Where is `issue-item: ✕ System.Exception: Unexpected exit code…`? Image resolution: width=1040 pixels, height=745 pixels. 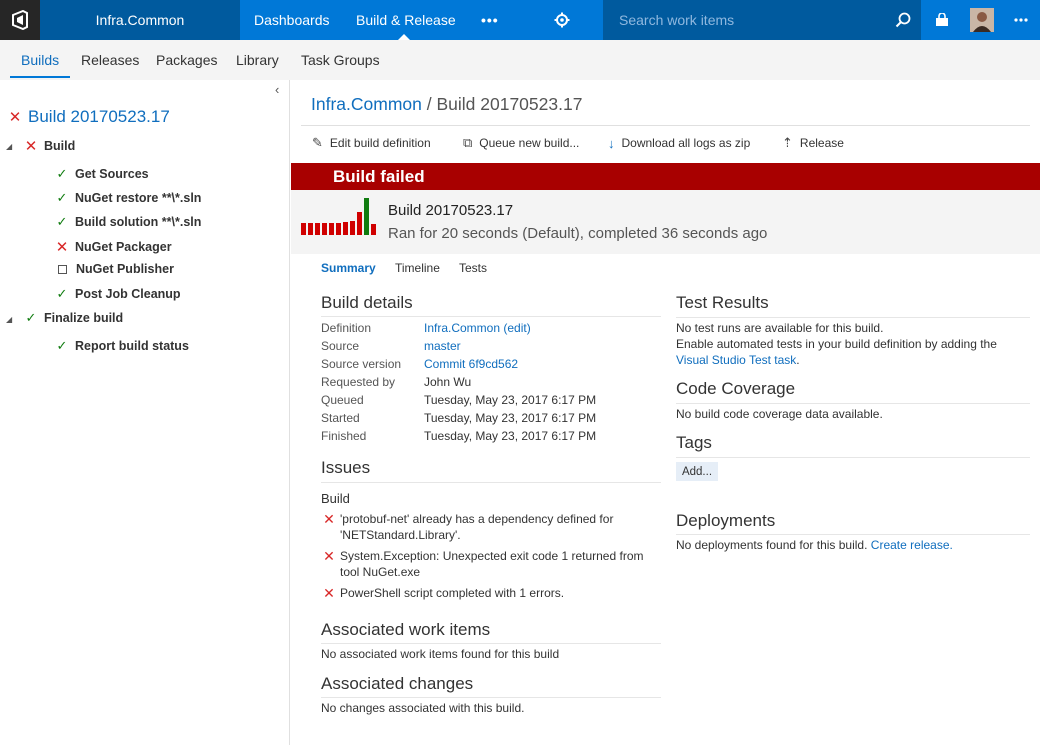
issue-item: ✕ System.Exception: Unexpected exit code… is located at coordinates (483, 564).